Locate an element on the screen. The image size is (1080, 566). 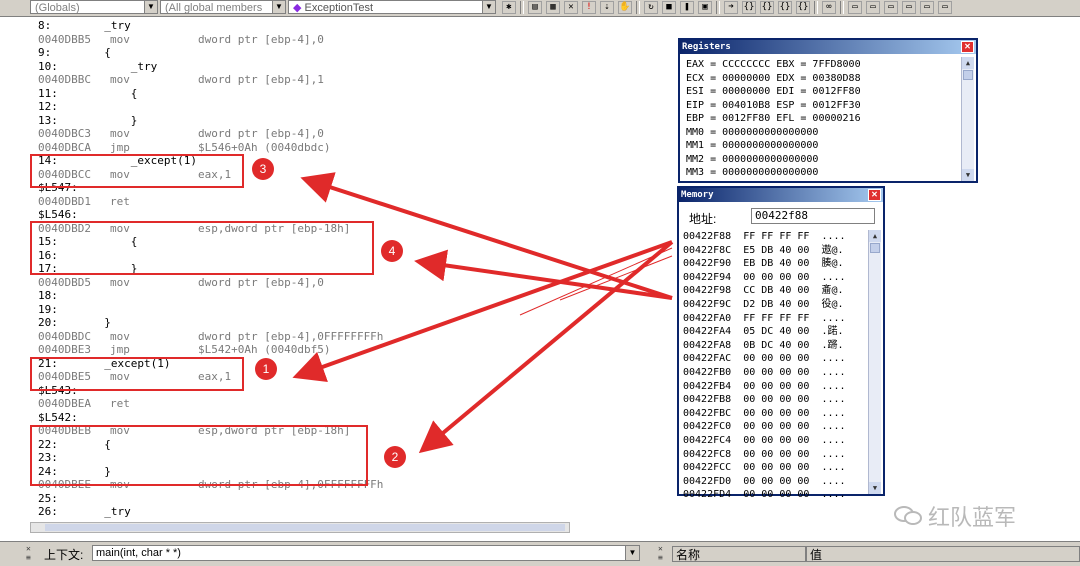
memory-title: Memory is located at coordinates (697, 195).